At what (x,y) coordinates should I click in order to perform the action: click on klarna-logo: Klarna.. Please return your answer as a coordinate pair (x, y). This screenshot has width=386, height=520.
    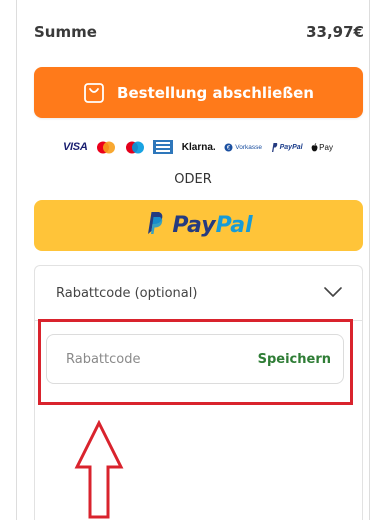
    Looking at the image, I should click on (198, 147).